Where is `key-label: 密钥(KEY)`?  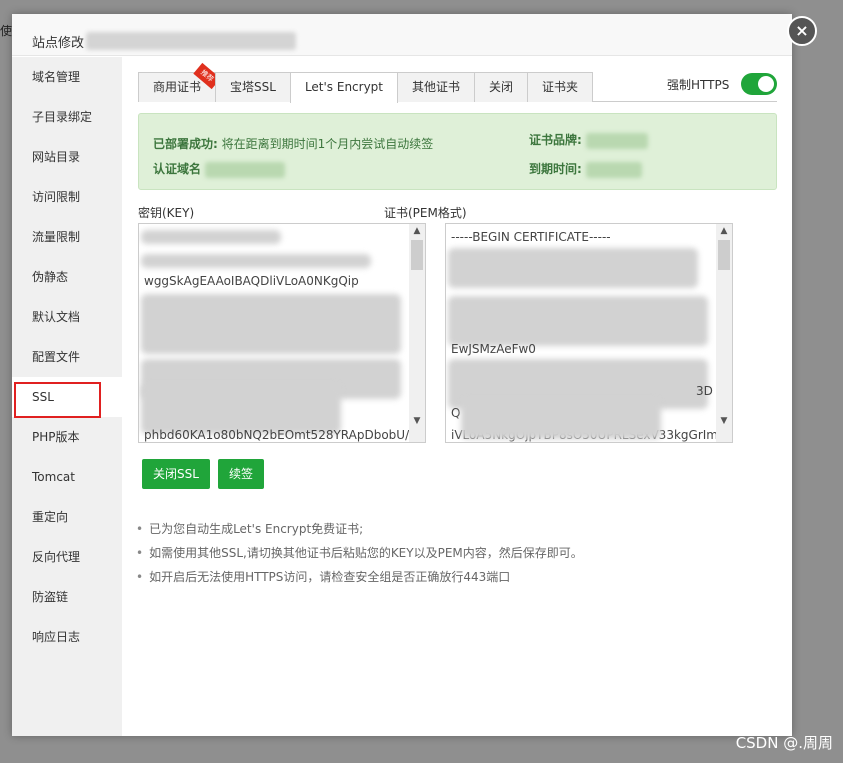
key-label: 密钥(KEY) is located at coordinates (166, 213).